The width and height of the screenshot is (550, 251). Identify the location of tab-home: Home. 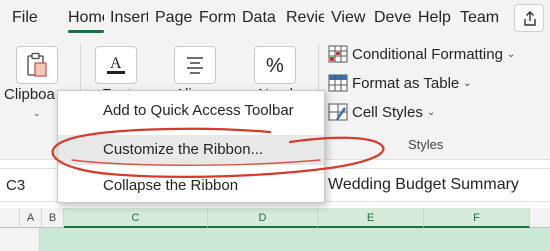
(86, 18).